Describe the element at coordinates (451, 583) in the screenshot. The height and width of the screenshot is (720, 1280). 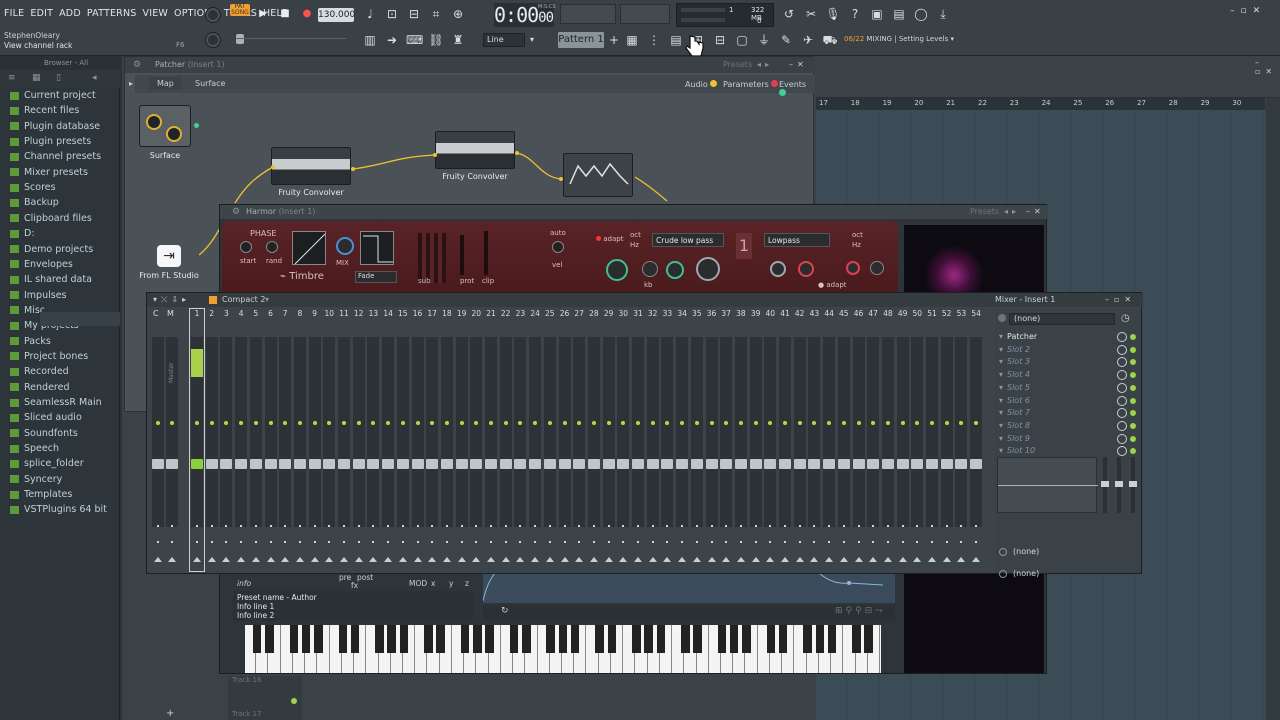
I see `mod-y-tab: y` at that location.